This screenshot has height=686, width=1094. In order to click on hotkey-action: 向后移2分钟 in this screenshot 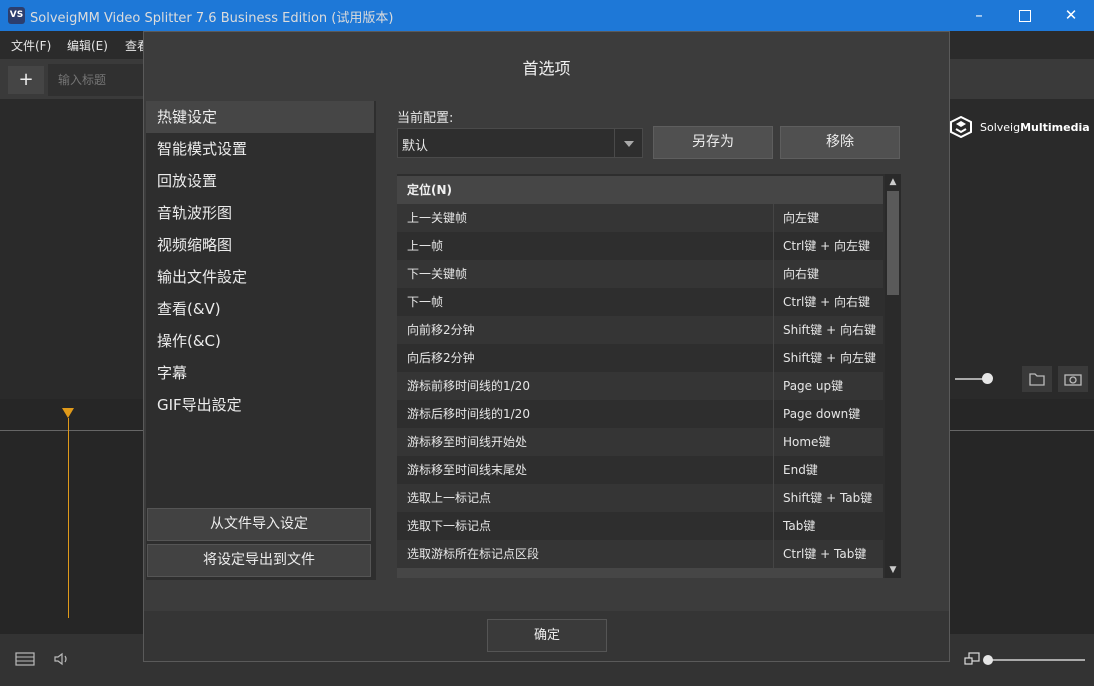, I will do `click(441, 358)`.